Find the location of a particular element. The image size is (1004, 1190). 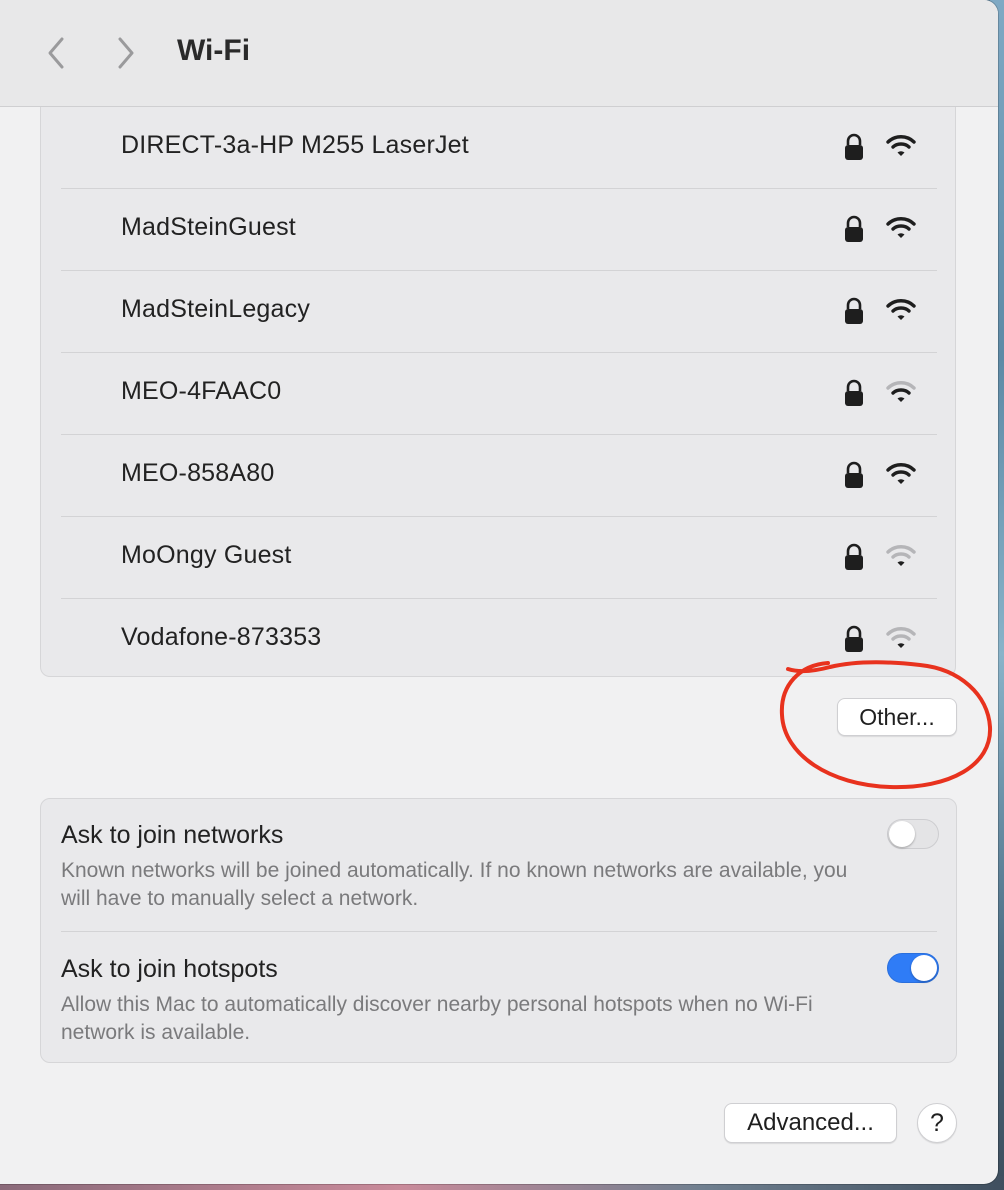

chevron-left-icon is located at coordinates (56, 53).